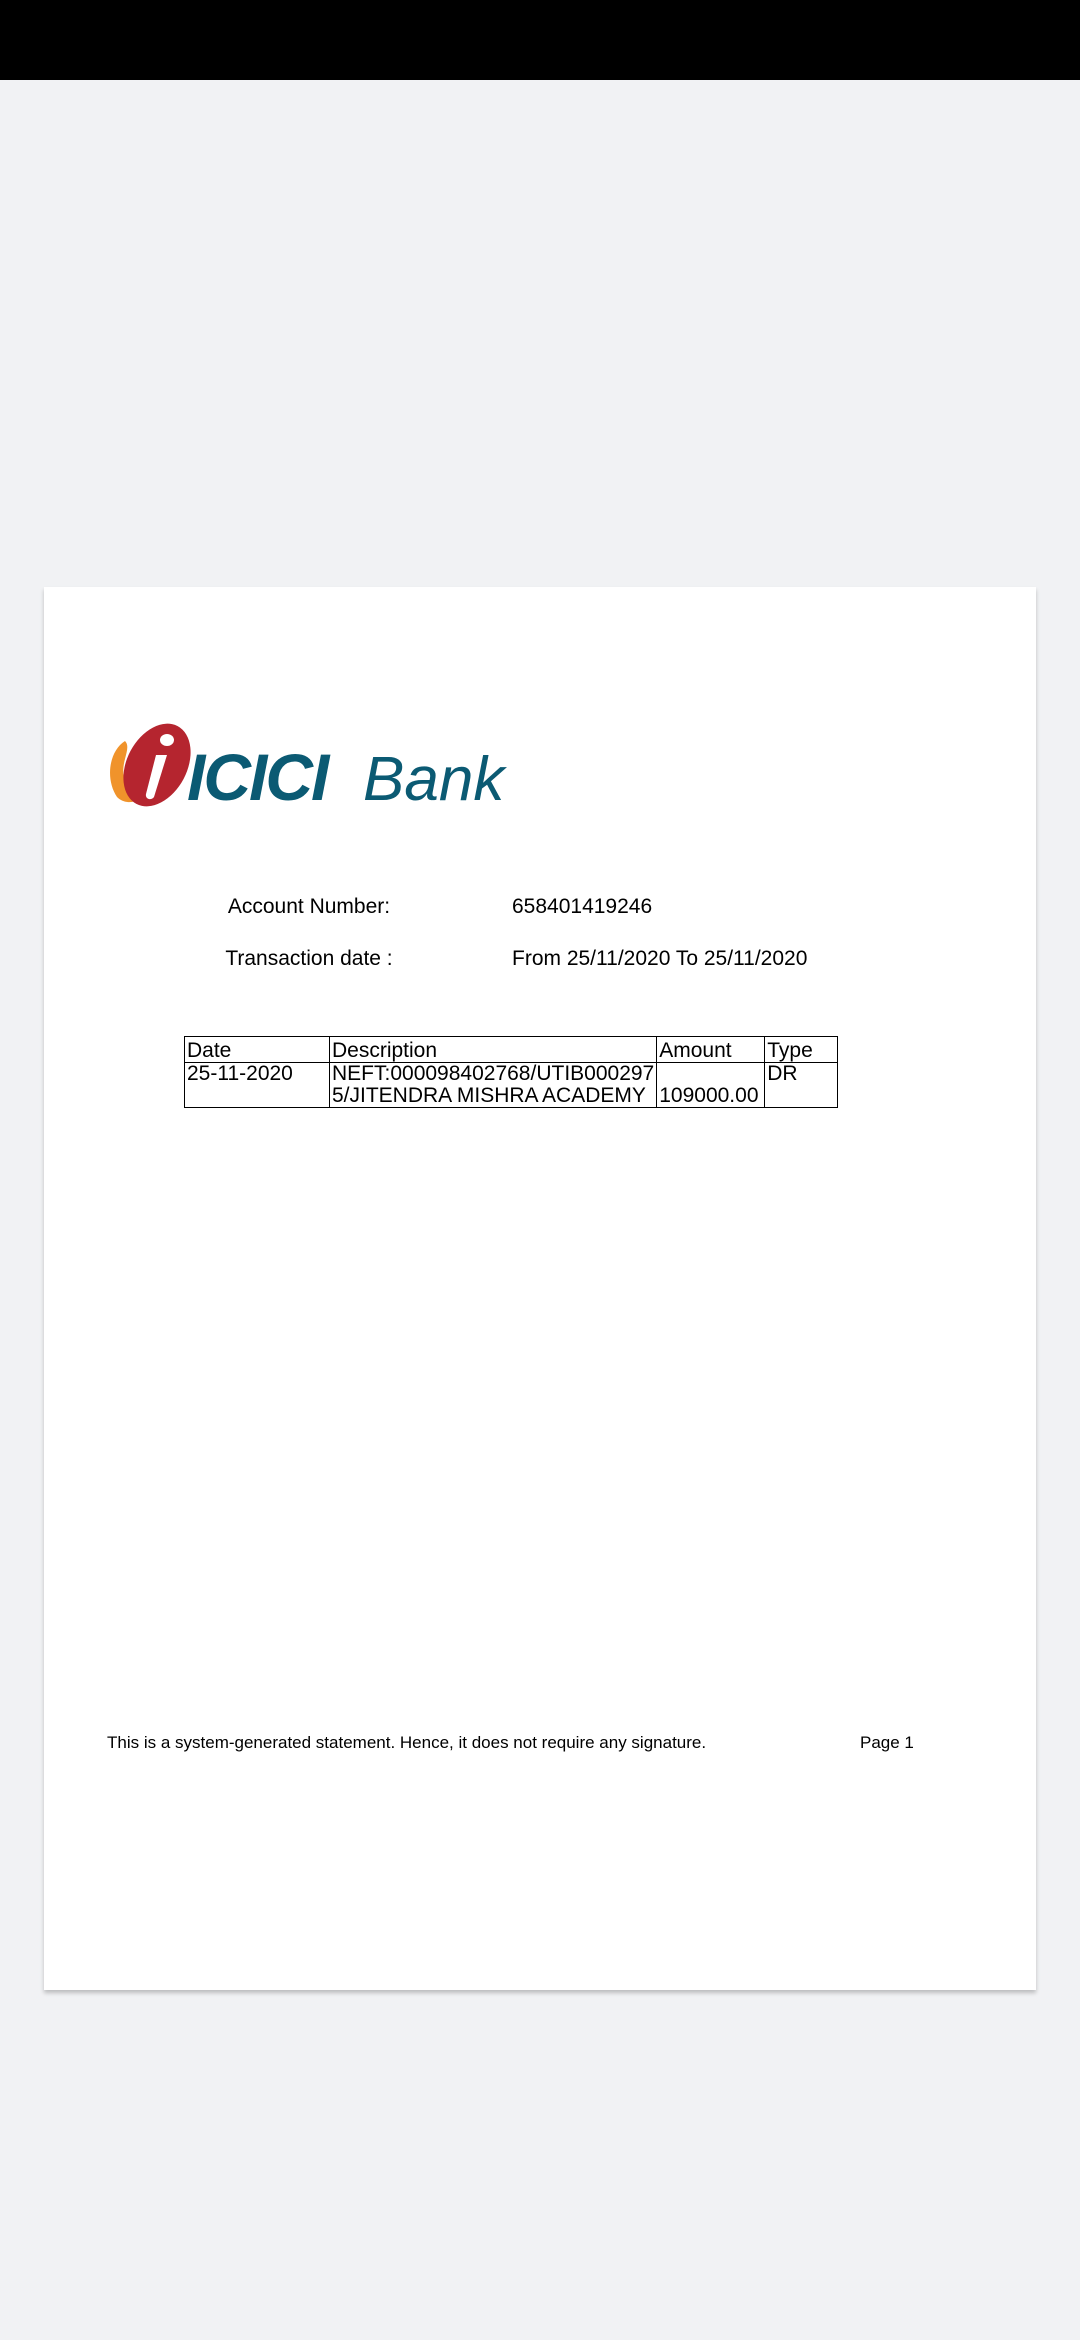 This screenshot has height=2340, width=1080. What do you see at coordinates (711, 1085) in the screenshot?
I see `cell-amount: 109000.00` at bounding box center [711, 1085].